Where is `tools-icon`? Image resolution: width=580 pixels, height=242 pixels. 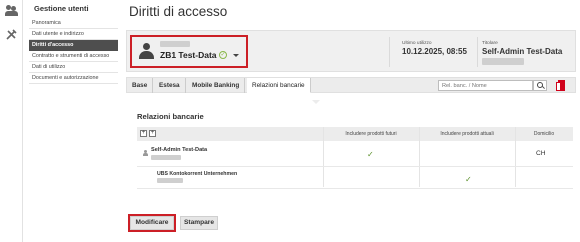 tools-icon is located at coordinates (11, 34).